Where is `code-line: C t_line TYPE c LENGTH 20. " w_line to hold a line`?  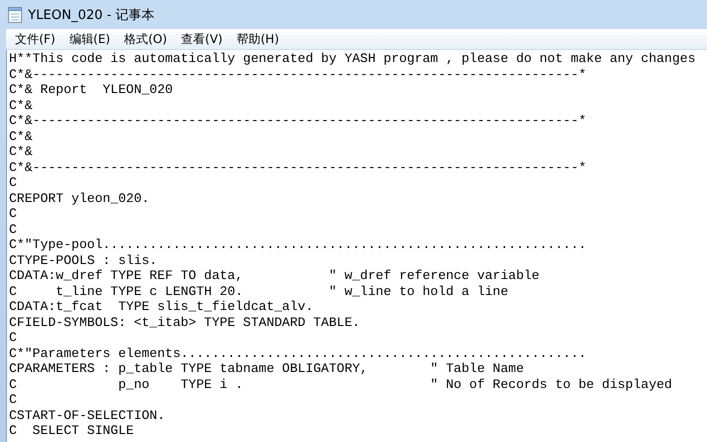
code-line: C t_line TYPE c LENGTH 20. " w_line to hold a line is located at coordinates (258, 291).